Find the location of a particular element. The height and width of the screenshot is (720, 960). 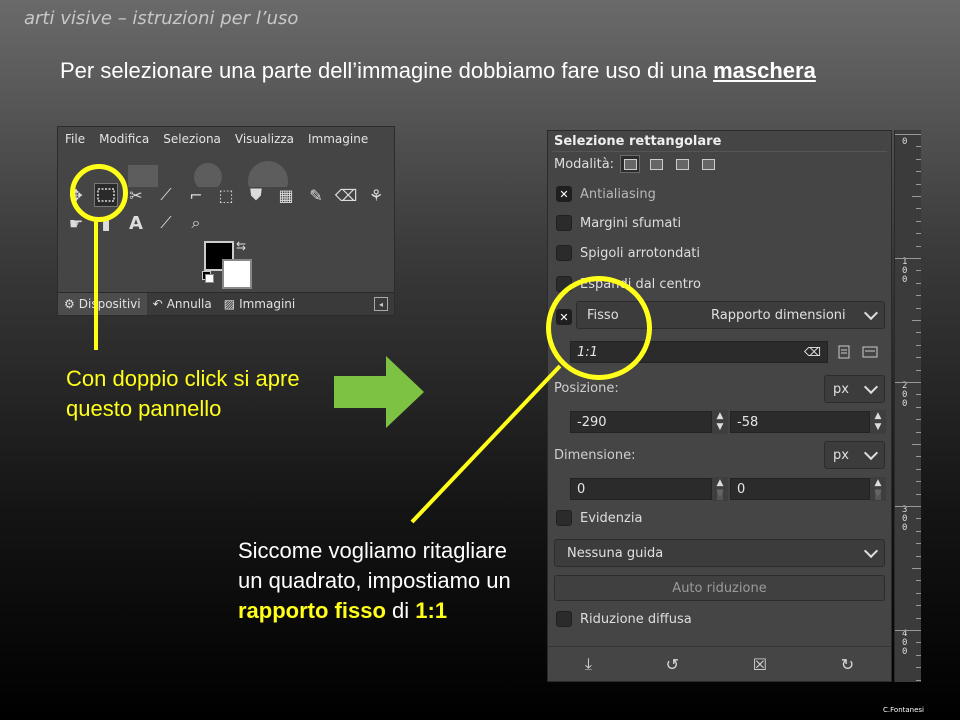

size-height-spinner: ▲ ▼ is located at coordinates (878, 489).